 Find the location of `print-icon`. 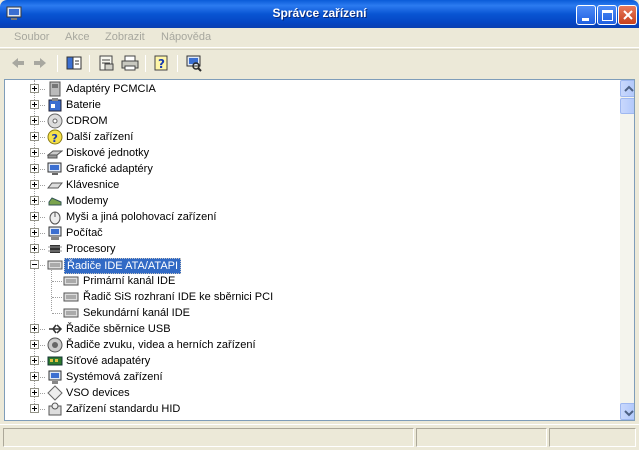

print-icon is located at coordinates (130, 63).